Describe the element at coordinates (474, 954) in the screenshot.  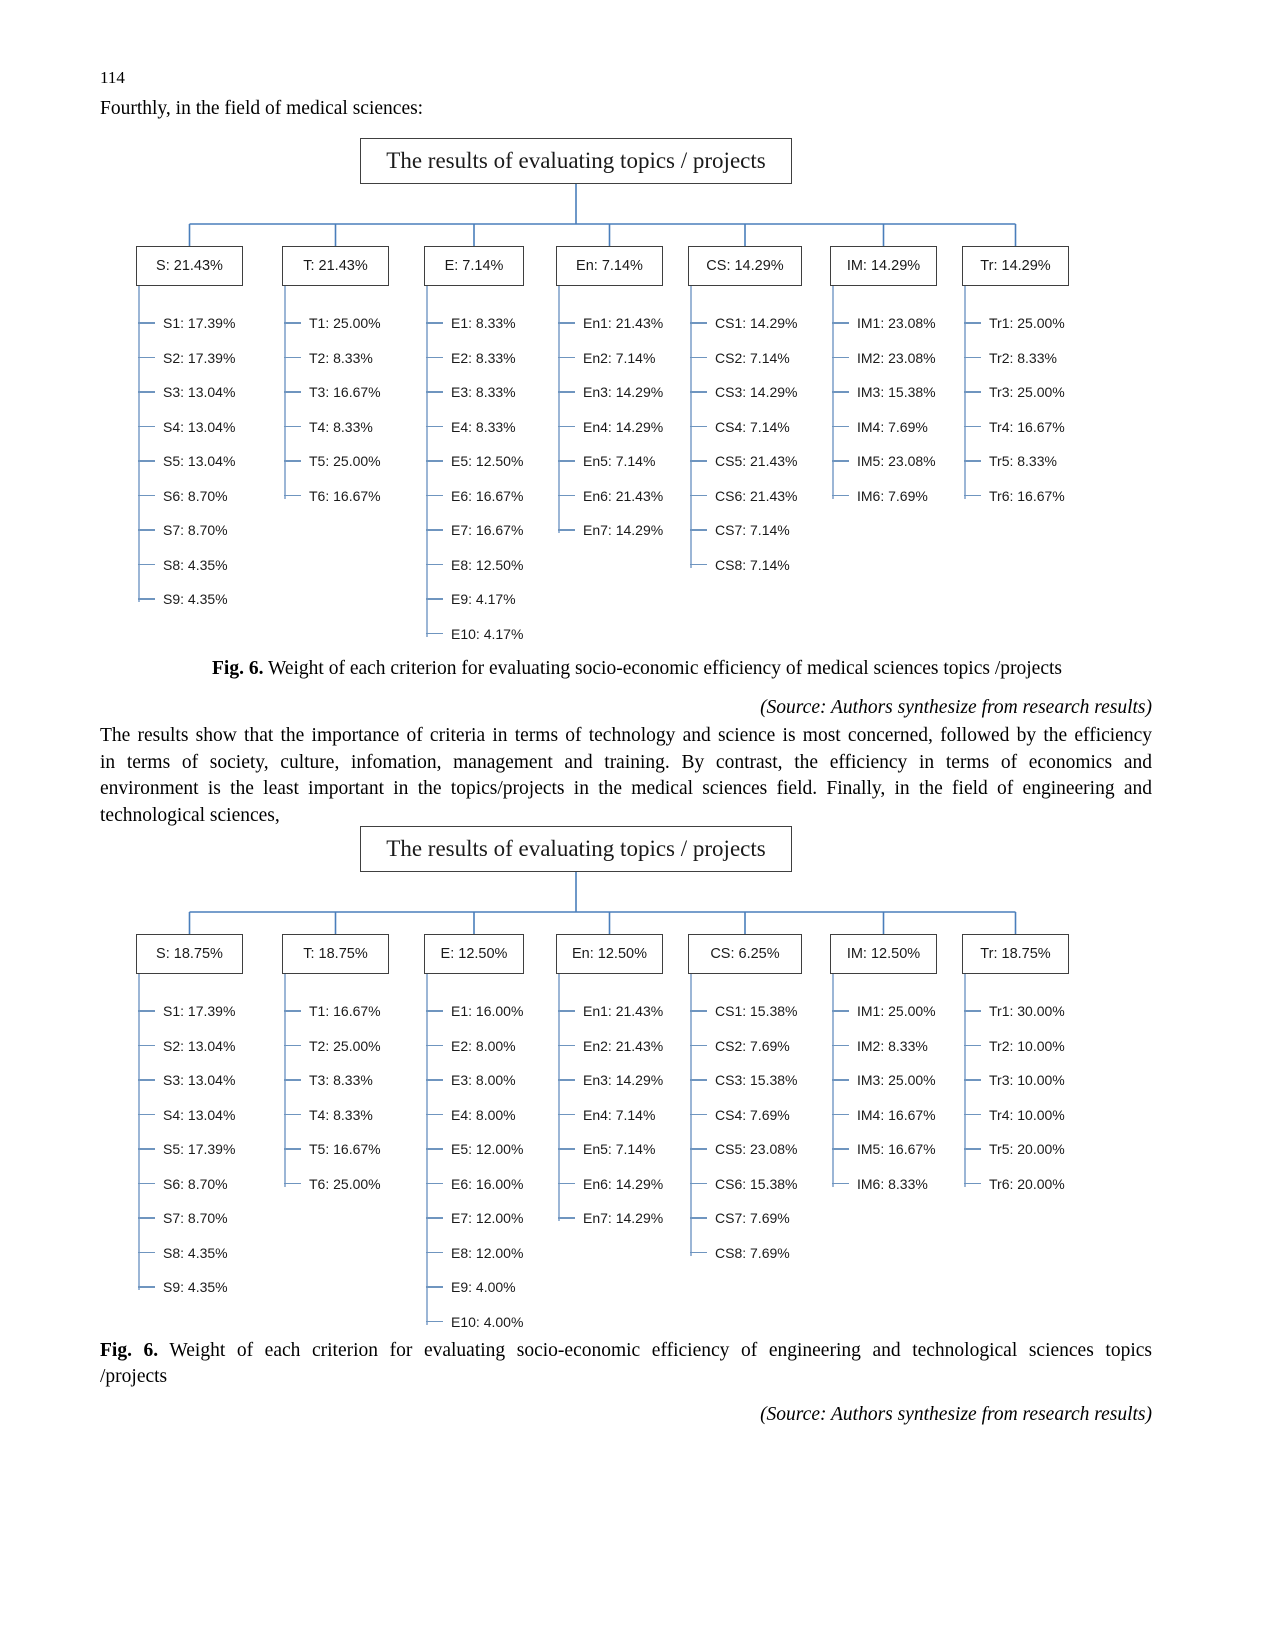
I see `criterion-header-box: E: 12.50%` at that location.